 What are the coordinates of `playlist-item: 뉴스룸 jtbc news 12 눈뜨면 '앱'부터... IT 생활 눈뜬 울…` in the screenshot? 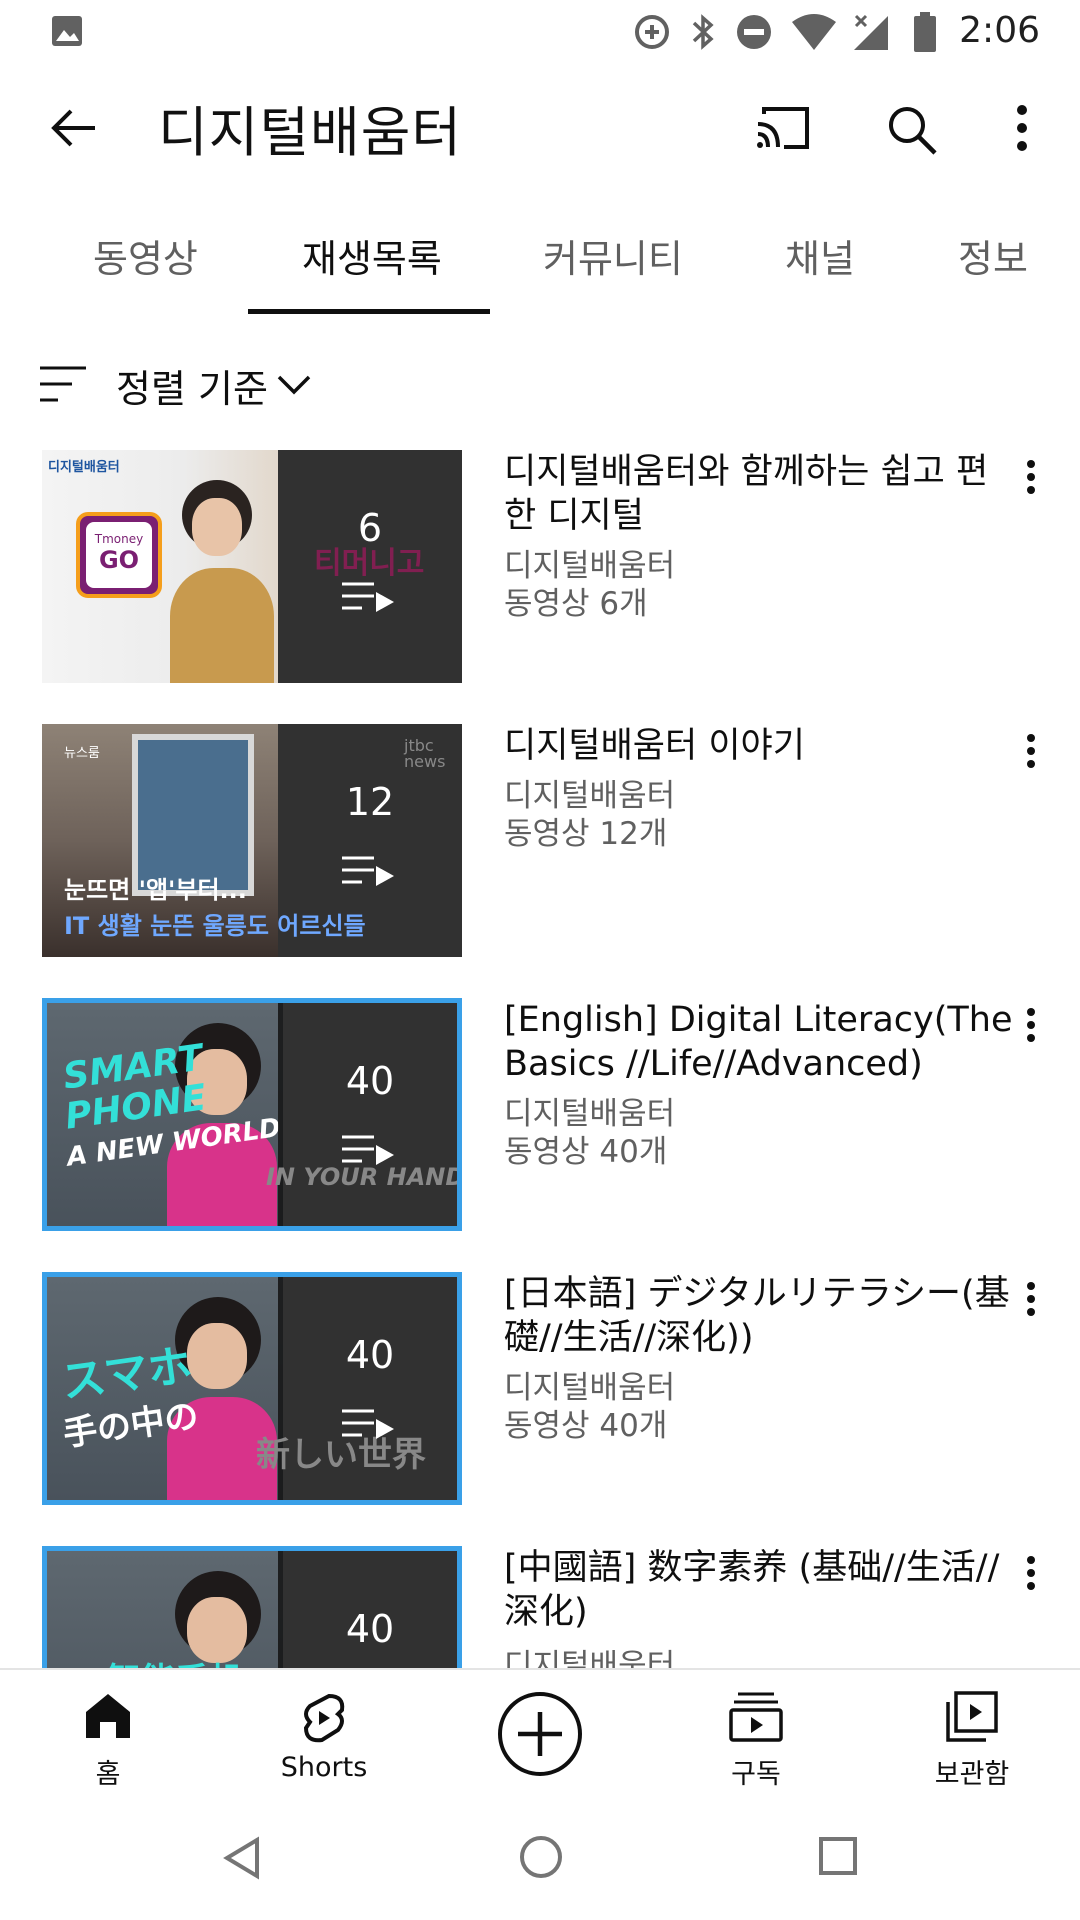 It's located at (540, 841).